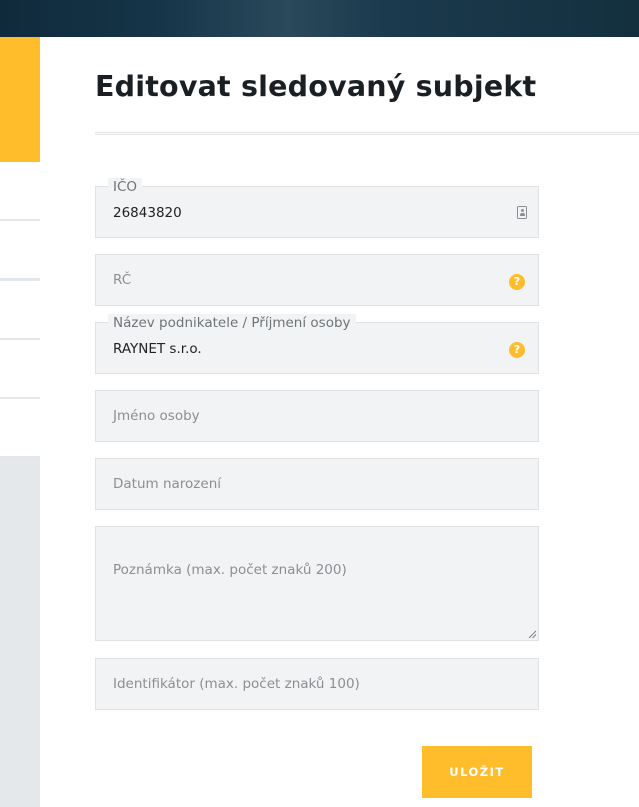  What do you see at coordinates (317, 484) in the screenshot?
I see `birth-date-field: Datum narození` at bounding box center [317, 484].